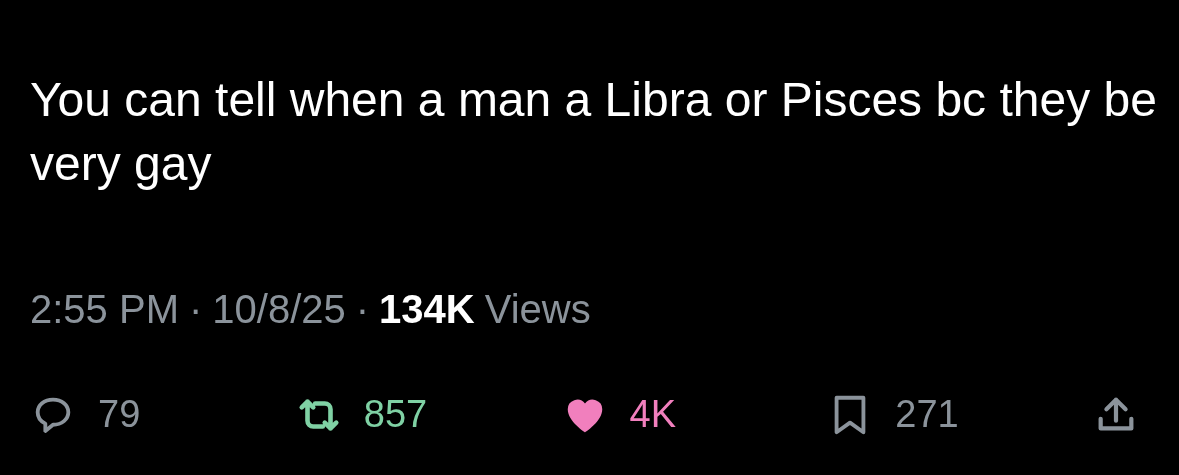 Image resolution: width=1179 pixels, height=475 pixels. Describe the element at coordinates (104, 309) in the screenshot. I see `tweet-time: 2:55 PM` at that location.